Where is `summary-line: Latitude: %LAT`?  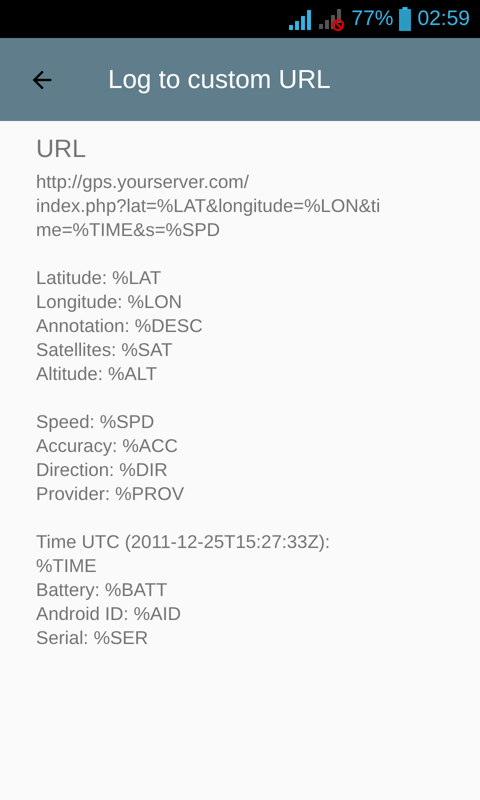
summary-line: Latitude: %LAT is located at coordinates (99, 278).